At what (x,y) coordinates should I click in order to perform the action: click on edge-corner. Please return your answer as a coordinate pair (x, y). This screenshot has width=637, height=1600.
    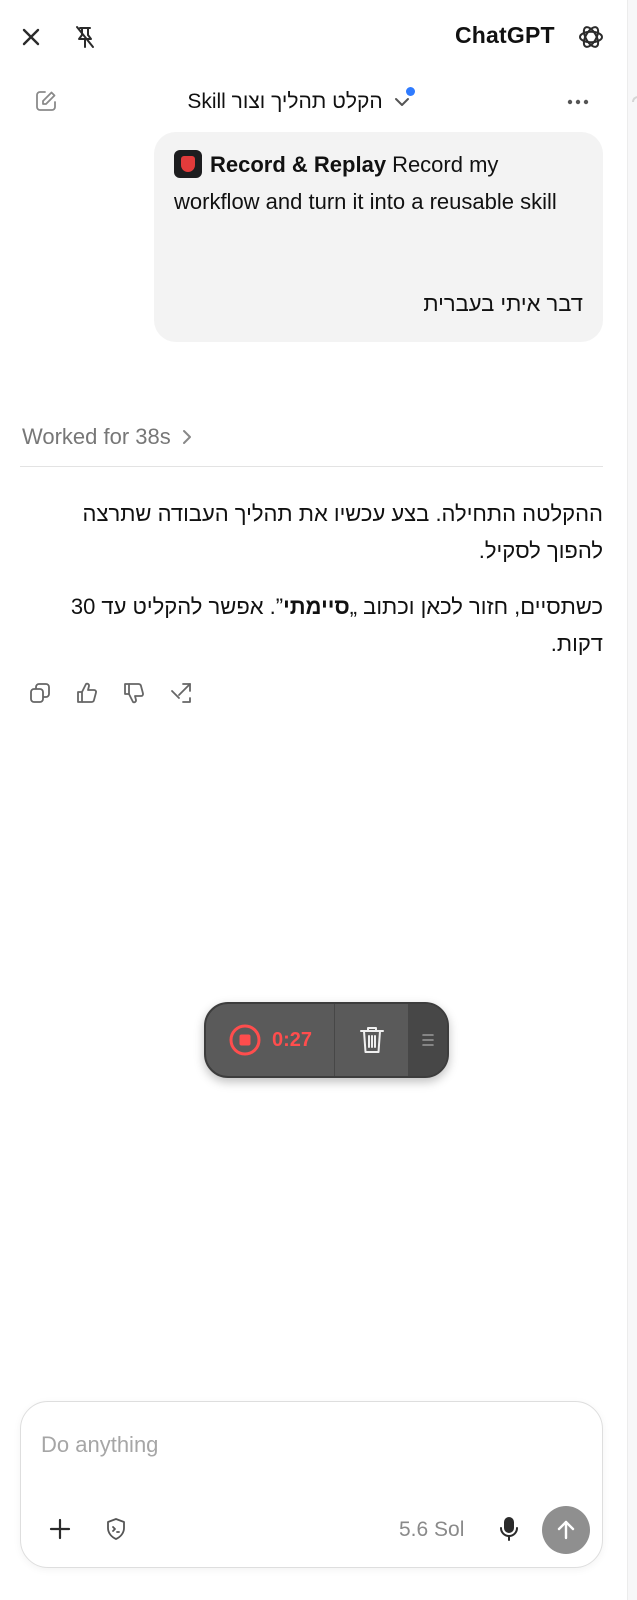
    Looking at the image, I should click on (634, 99).